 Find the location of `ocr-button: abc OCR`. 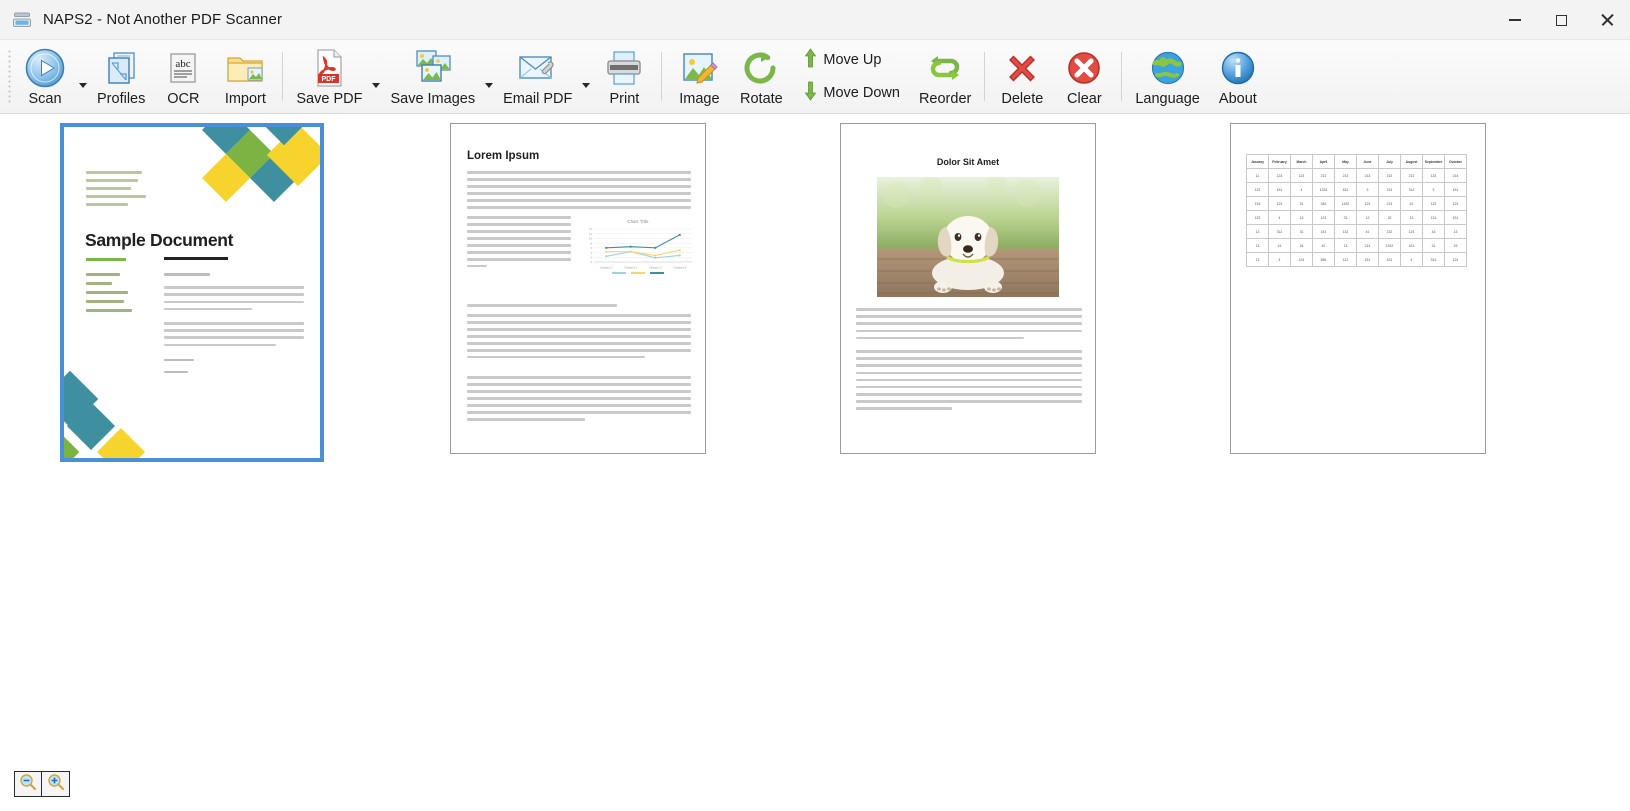

ocr-button: abc OCR is located at coordinates (183, 76).